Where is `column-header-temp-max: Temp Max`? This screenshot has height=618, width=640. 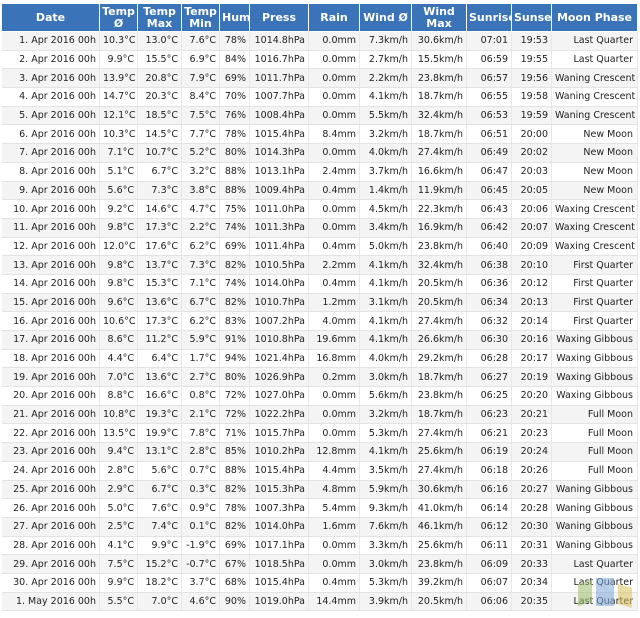
column-header-temp-max: Temp Max is located at coordinates (159, 17).